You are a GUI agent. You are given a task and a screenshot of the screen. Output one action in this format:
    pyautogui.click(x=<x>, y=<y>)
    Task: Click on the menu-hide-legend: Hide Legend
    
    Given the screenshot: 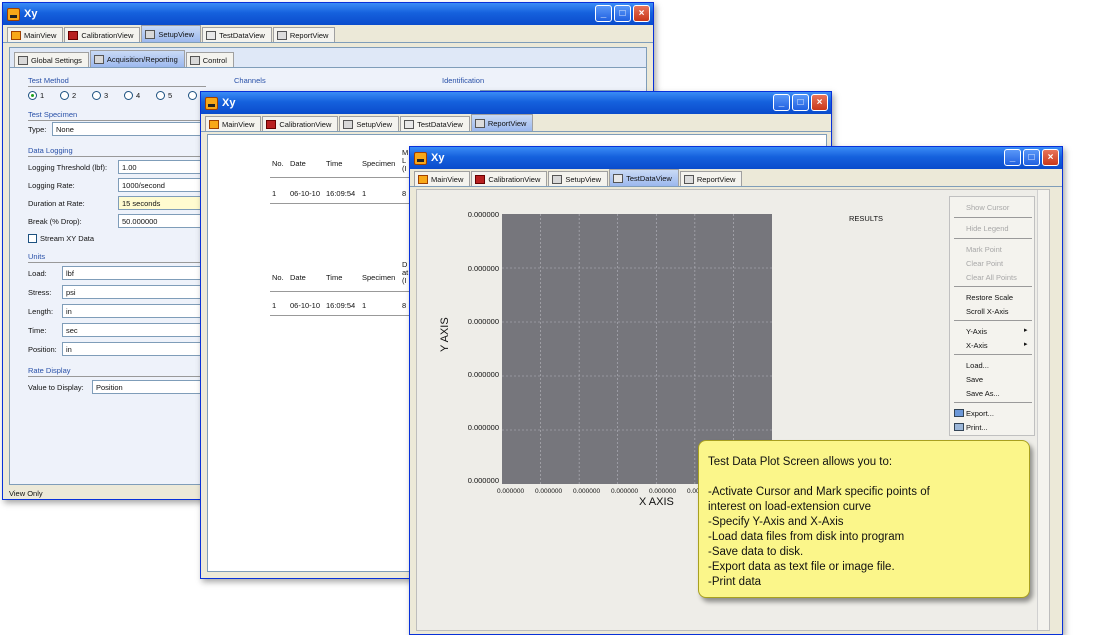 What is the action you would take?
    pyautogui.click(x=987, y=228)
    